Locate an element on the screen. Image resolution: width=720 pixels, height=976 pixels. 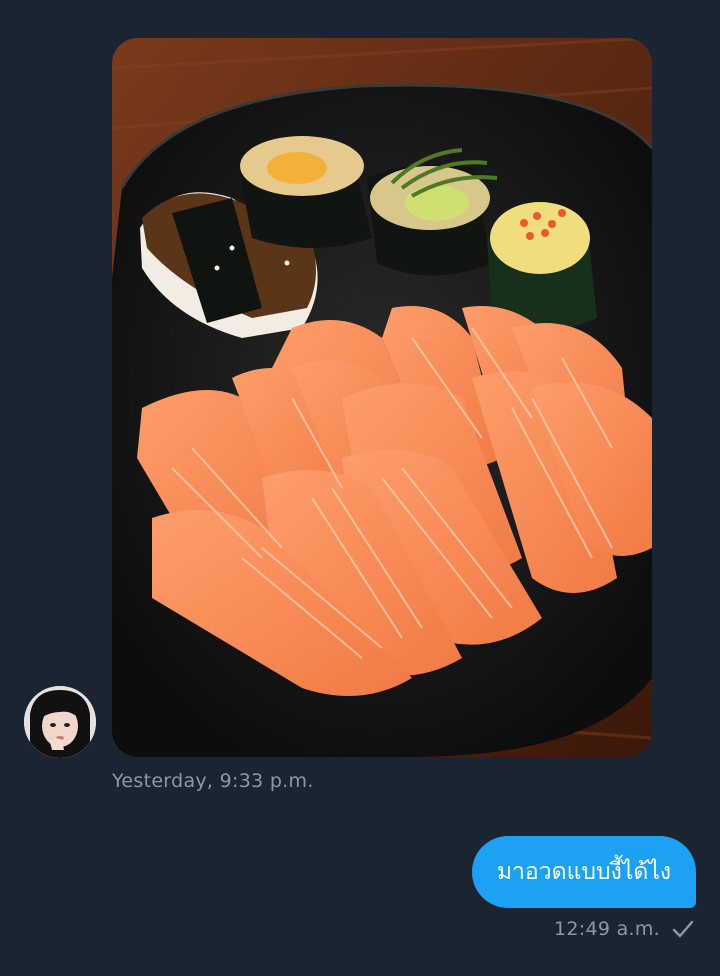
sent-message-bubble: มาอวดแบบงี้ได้ไง is located at coordinates (584, 872).